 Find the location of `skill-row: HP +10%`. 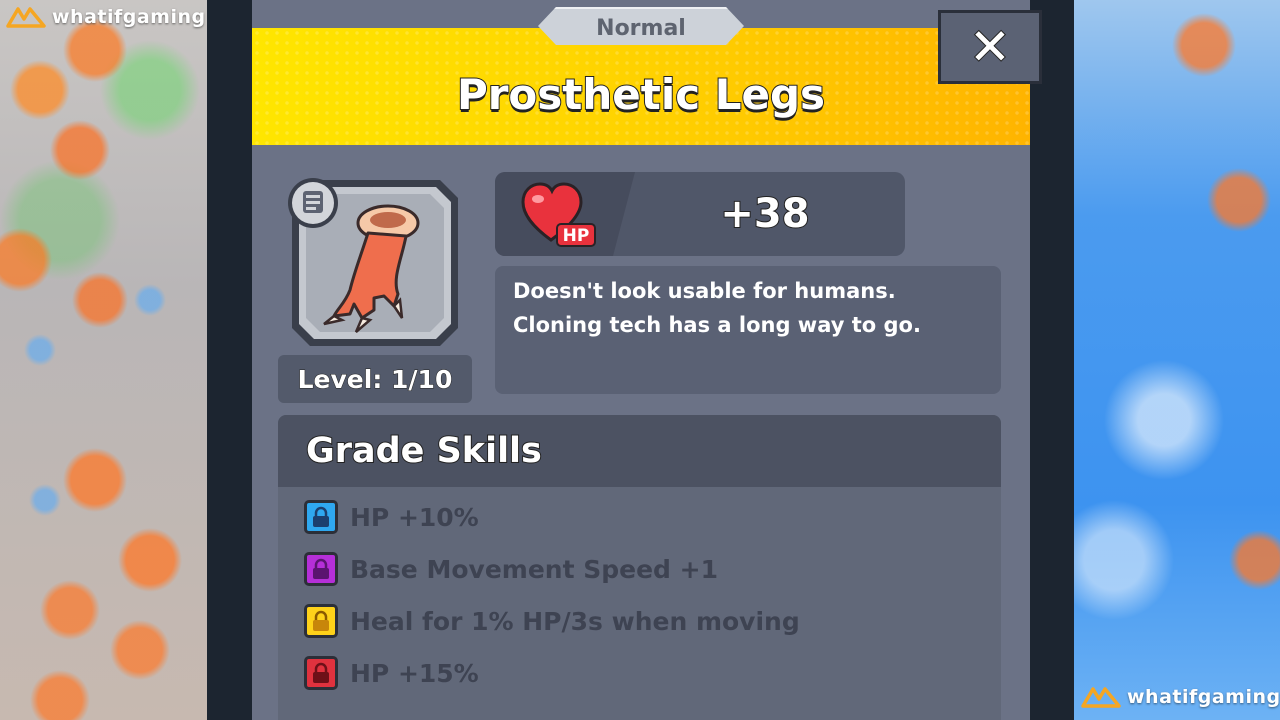

skill-row: HP +10% is located at coordinates (391, 517).